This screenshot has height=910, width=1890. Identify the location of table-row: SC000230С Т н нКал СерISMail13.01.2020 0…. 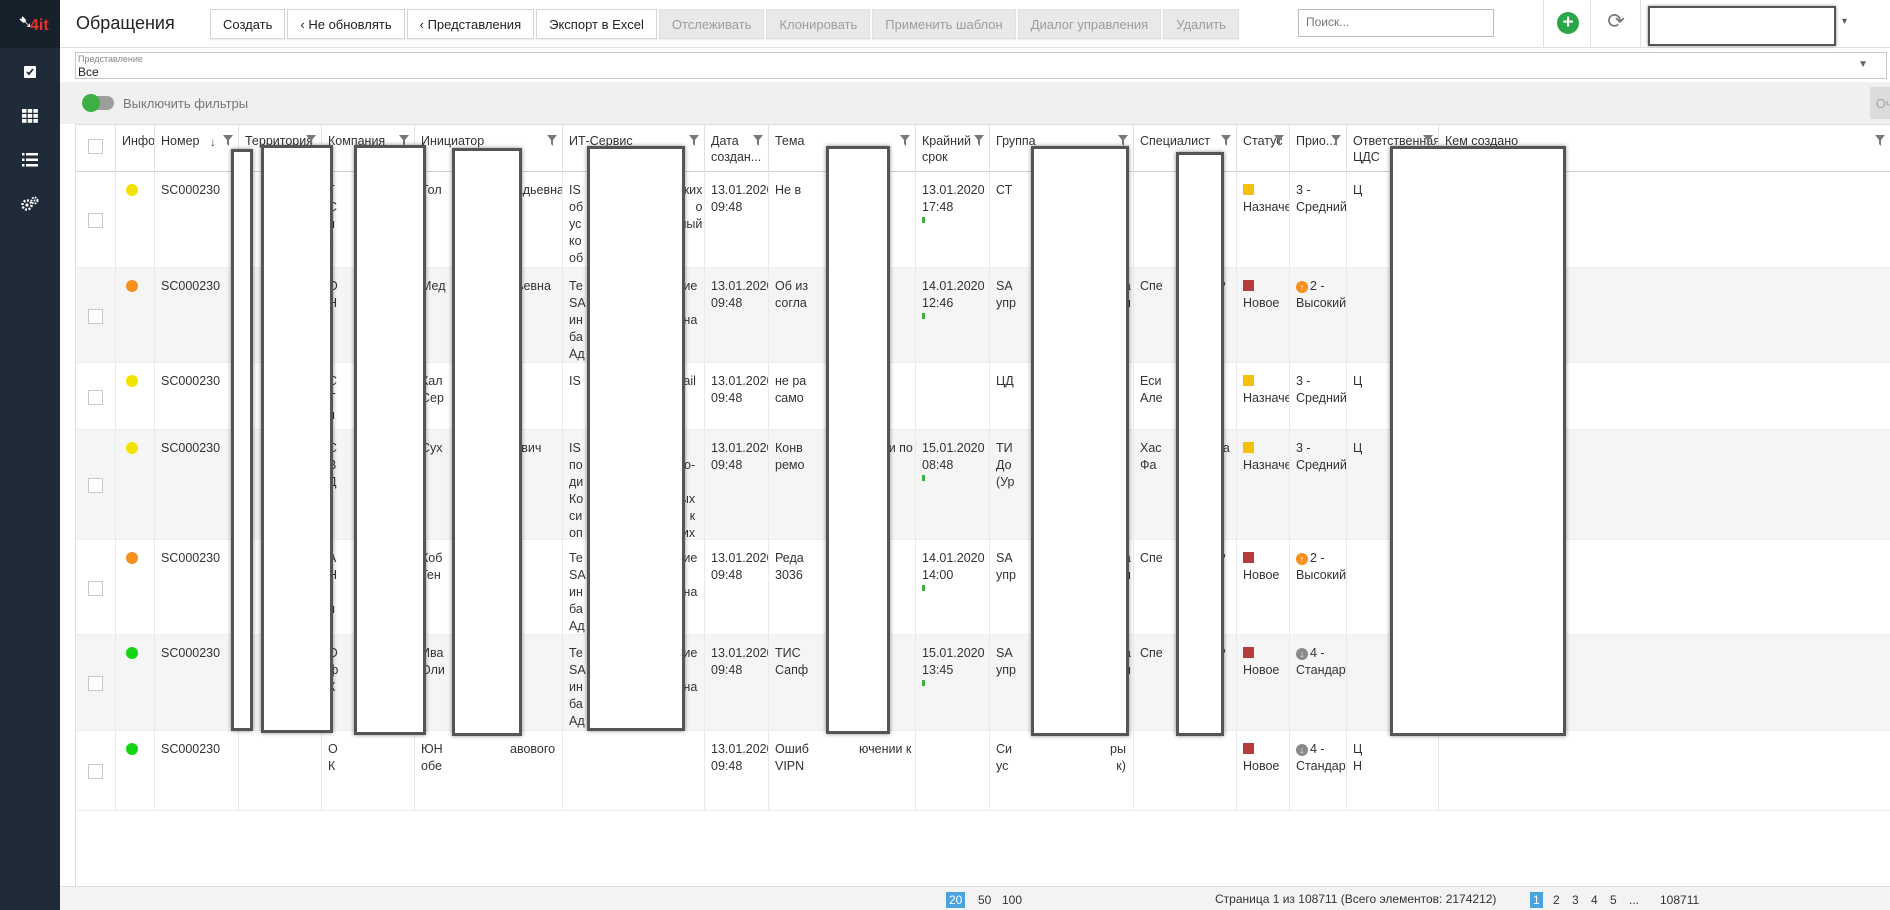
(983, 396).